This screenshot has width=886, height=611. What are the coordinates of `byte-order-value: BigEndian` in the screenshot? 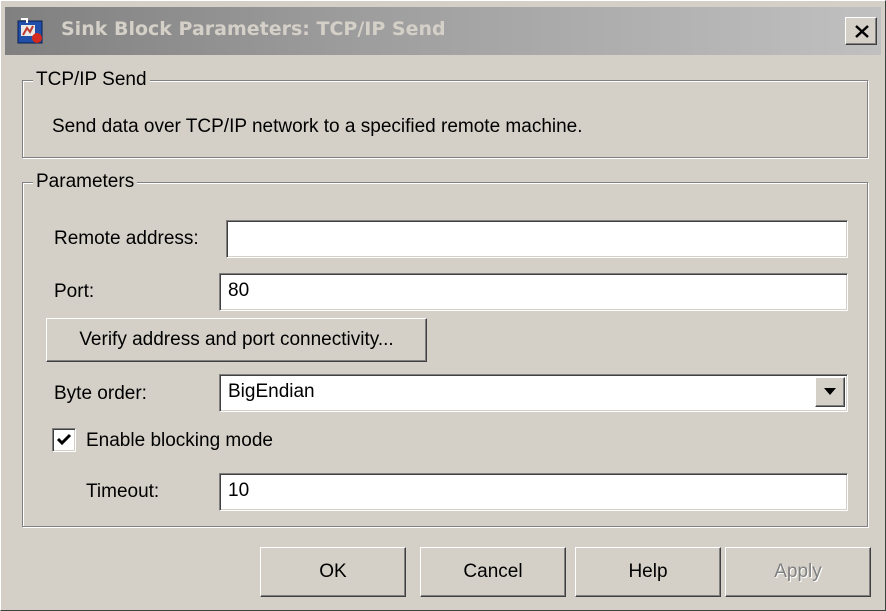 It's located at (271, 391).